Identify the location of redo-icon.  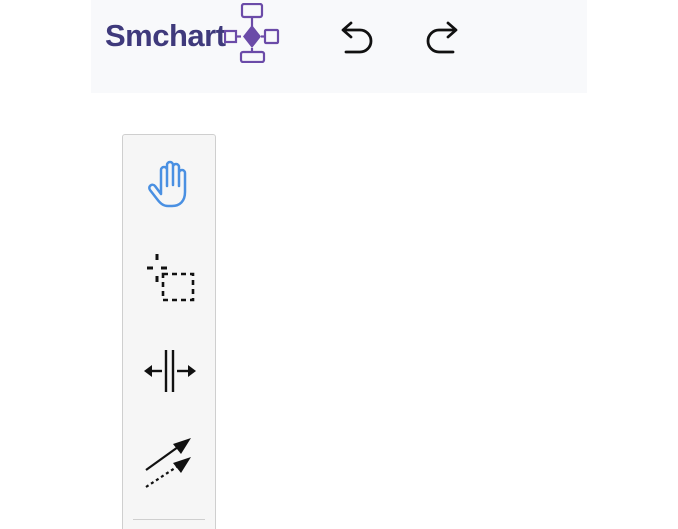
(442, 37).